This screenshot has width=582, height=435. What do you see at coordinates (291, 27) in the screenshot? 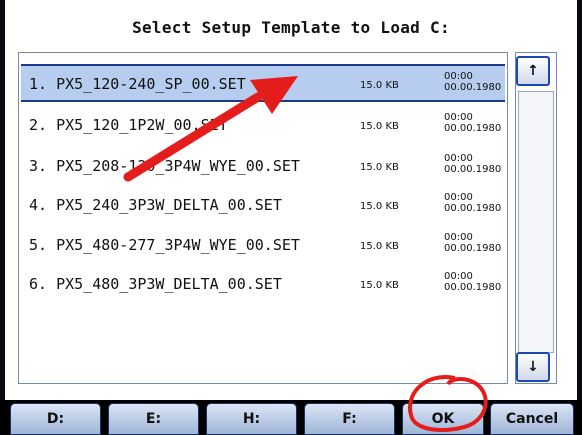
I see `dialog-title: Select Setup Template to Load C:` at bounding box center [291, 27].